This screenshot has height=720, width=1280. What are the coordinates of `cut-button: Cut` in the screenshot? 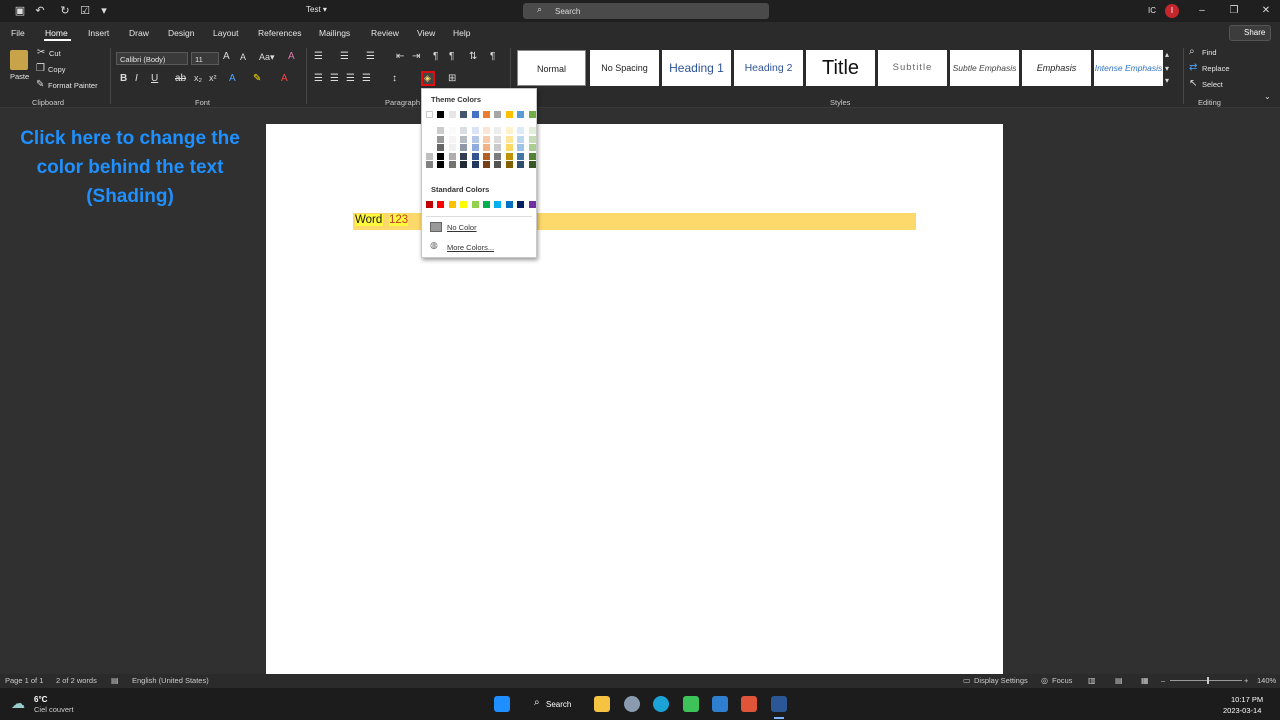 It's located at (55, 53).